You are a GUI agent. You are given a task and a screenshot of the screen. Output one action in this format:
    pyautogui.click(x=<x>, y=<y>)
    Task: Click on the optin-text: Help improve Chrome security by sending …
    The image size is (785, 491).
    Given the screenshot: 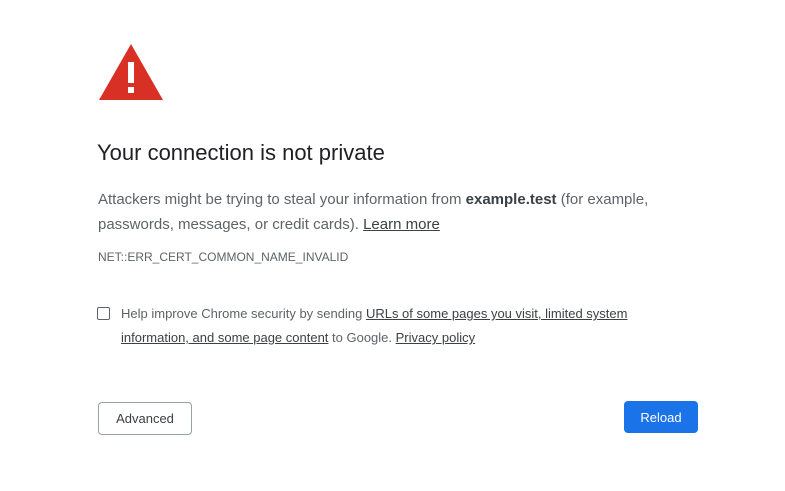 What is the action you would take?
    pyautogui.click(x=401, y=326)
    